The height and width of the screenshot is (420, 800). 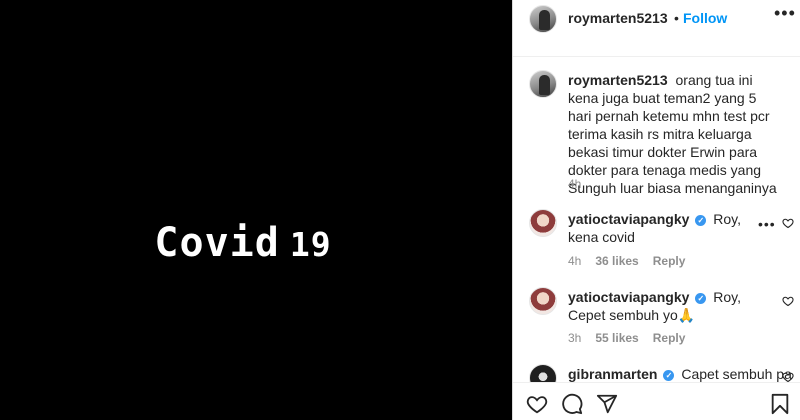 What do you see at coordinates (616, 338) in the screenshot?
I see `comment-likes: 55 likes` at bounding box center [616, 338].